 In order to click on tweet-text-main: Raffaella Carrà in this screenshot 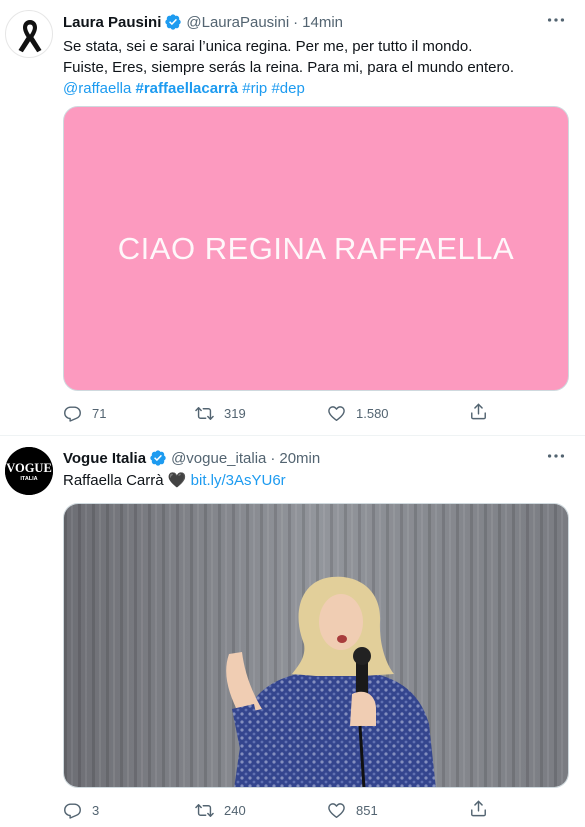, I will do `click(113, 480)`.